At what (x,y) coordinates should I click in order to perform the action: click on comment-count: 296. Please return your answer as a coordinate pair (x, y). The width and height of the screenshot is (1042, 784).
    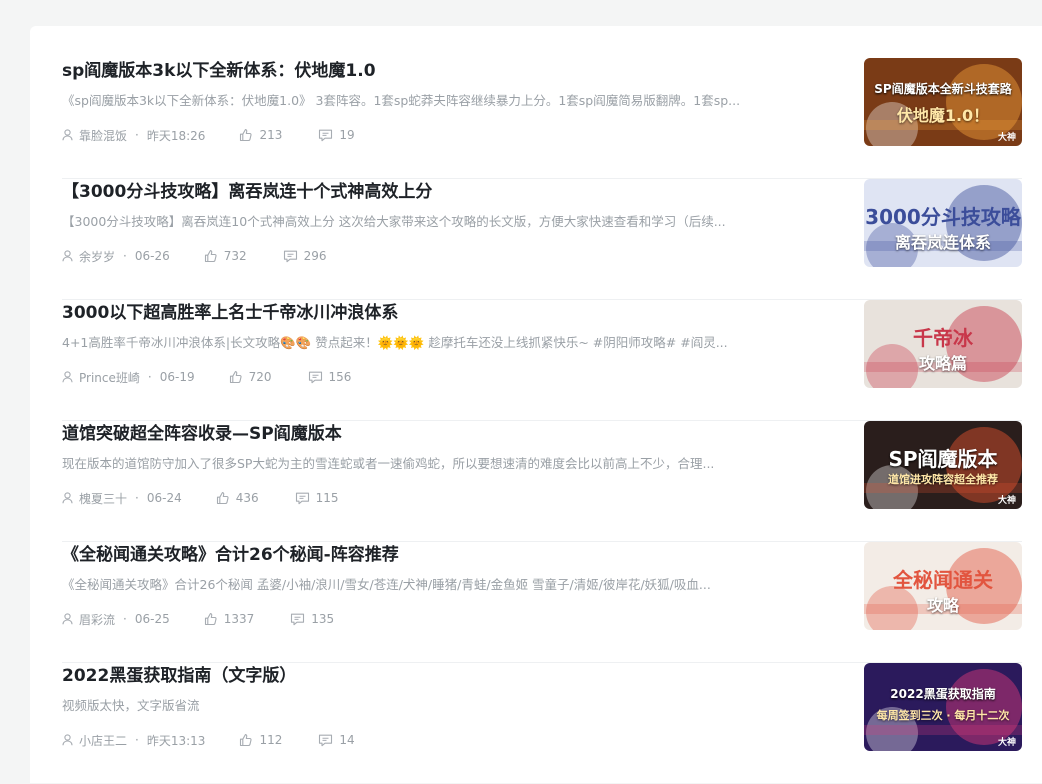
    Looking at the image, I should click on (315, 256).